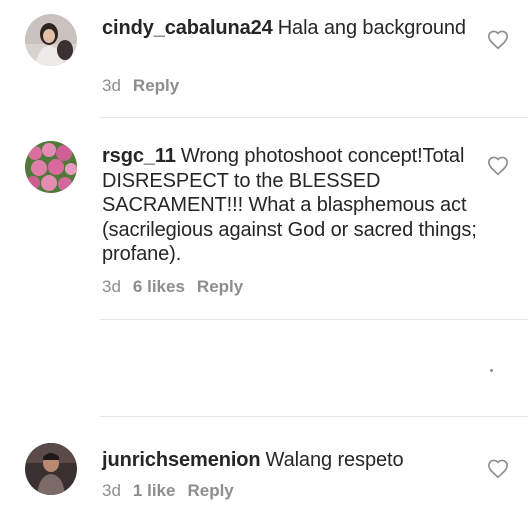 The width and height of the screenshot is (528, 513). I want to click on comment-meta: 3d Reply, so click(140, 86).